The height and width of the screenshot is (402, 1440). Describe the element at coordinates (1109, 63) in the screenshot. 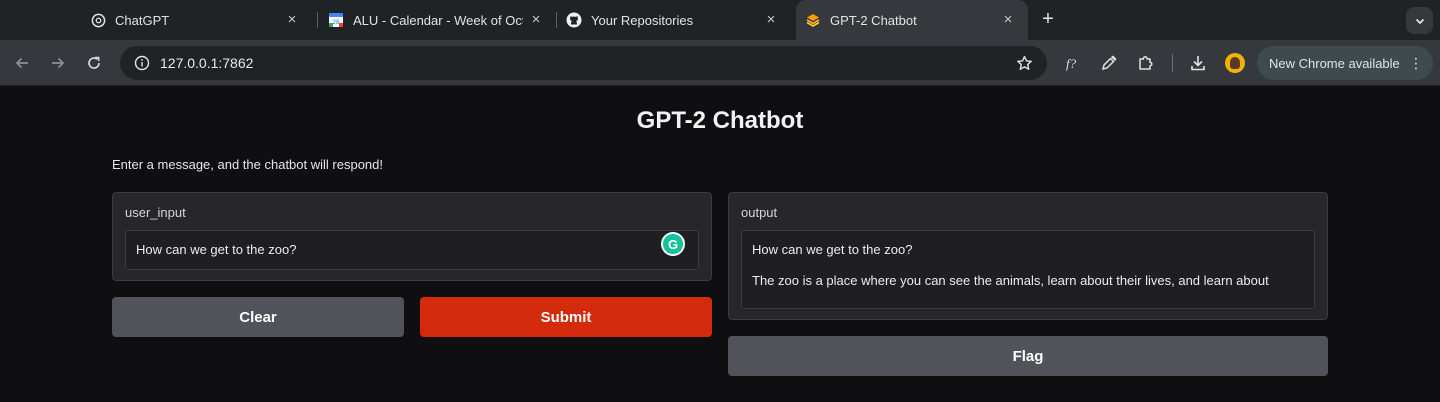

I see `eyedropper-icon` at that location.